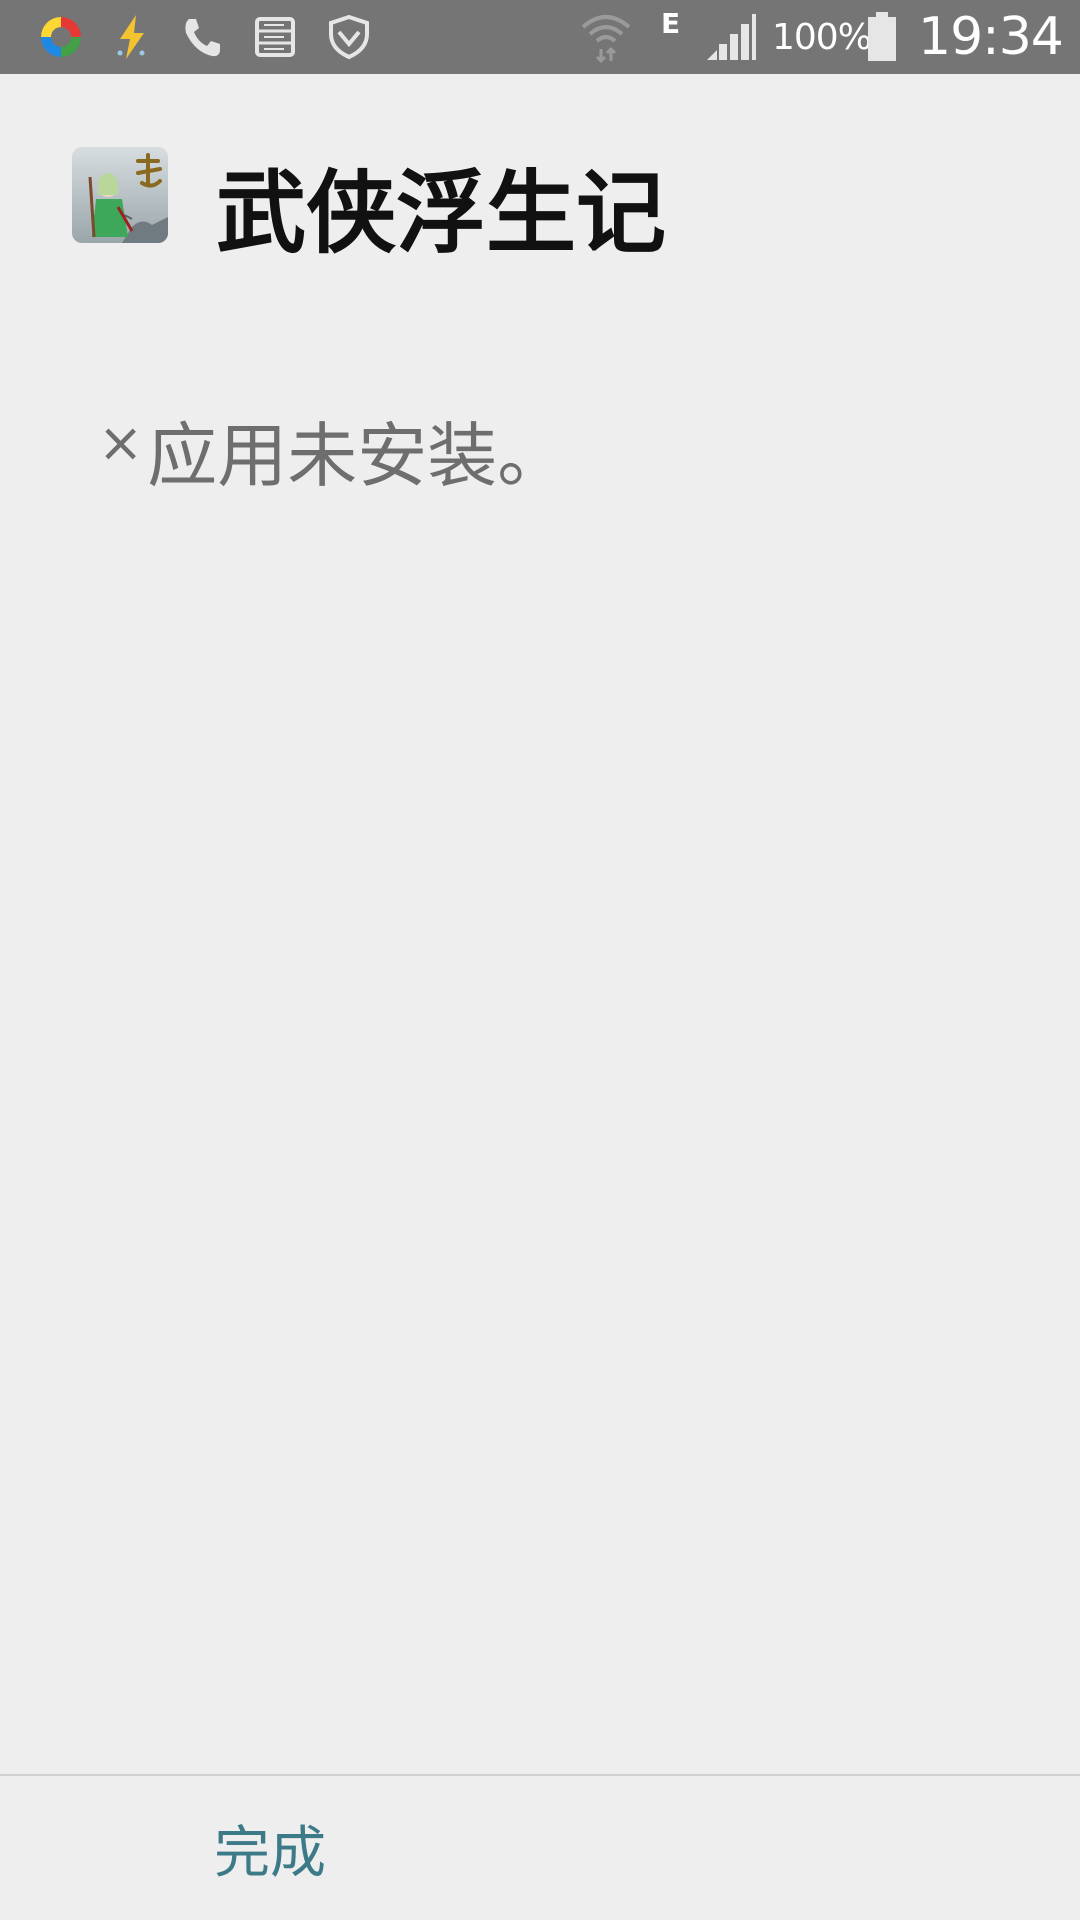  I want to click on battery-percent: 100%, so click(822, 37).